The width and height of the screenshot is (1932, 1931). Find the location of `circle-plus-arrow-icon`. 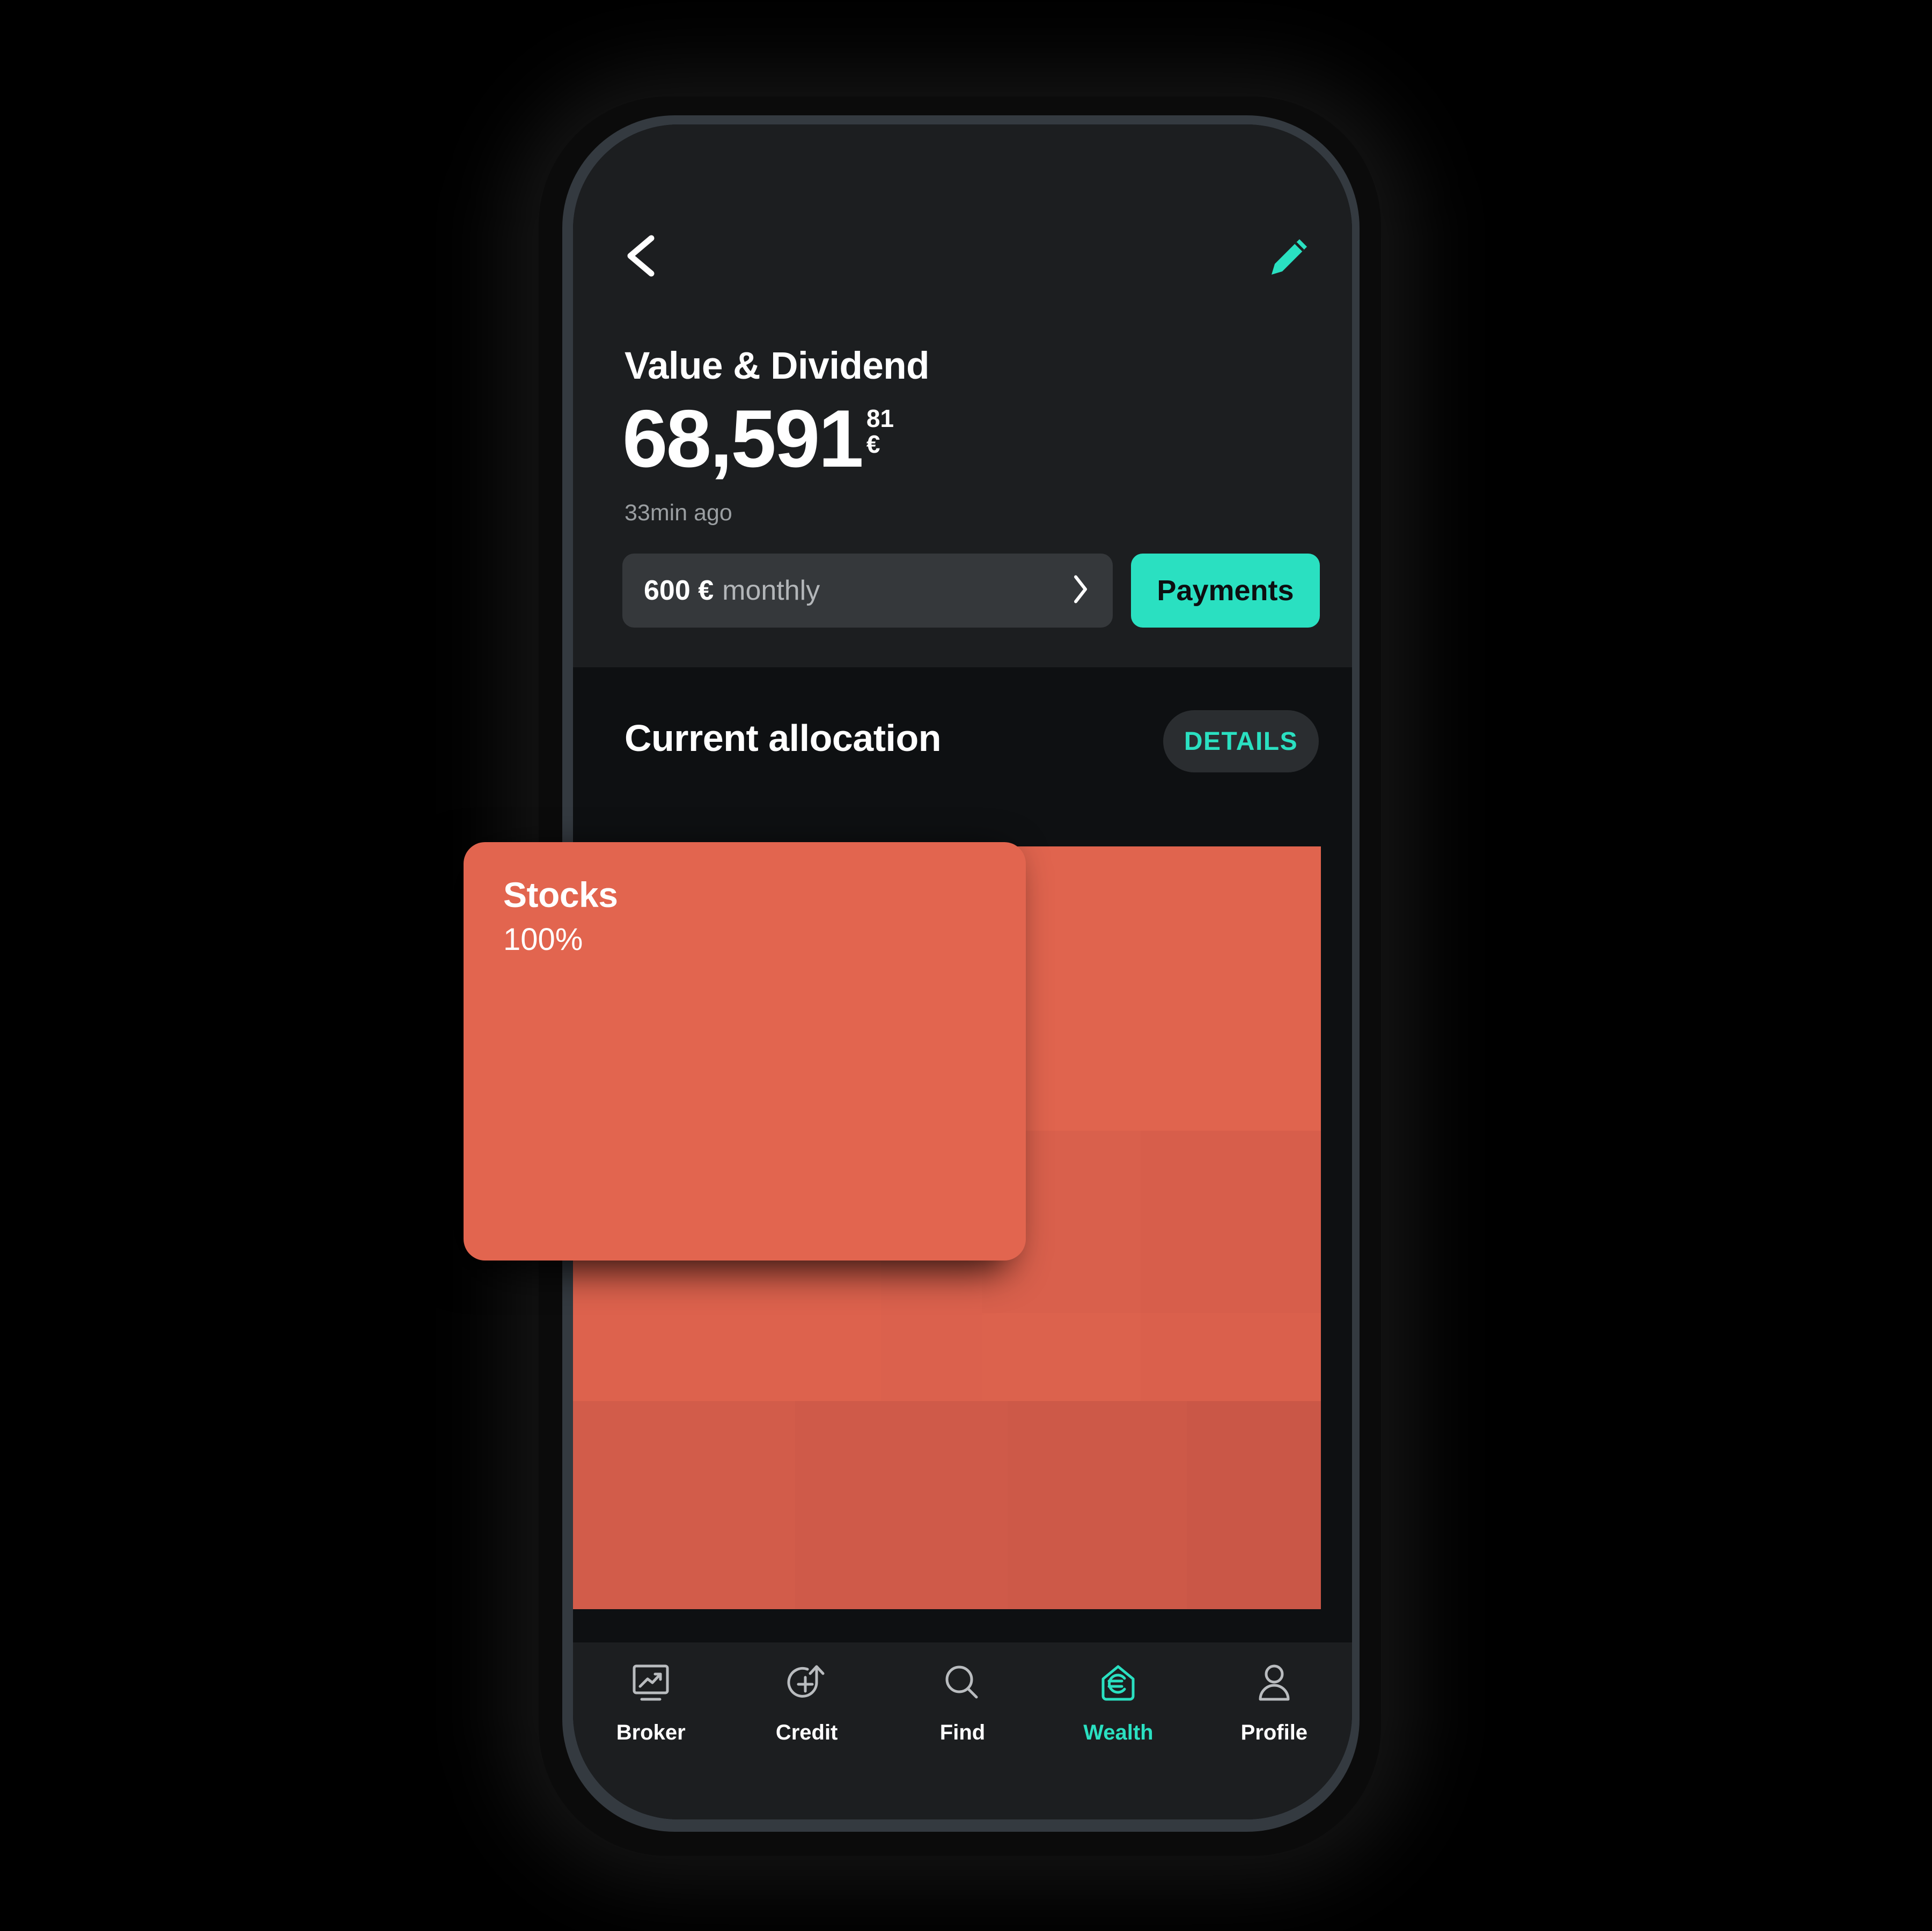

circle-plus-arrow-icon is located at coordinates (807, 1684).